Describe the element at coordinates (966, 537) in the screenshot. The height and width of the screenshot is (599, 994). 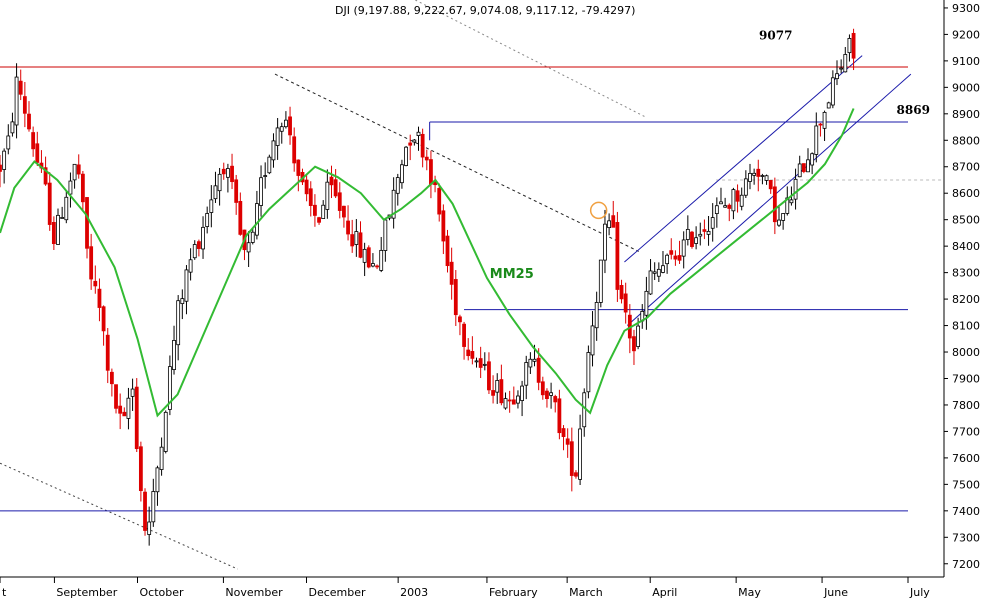
I see `y-tick-label: 7300` at that location.